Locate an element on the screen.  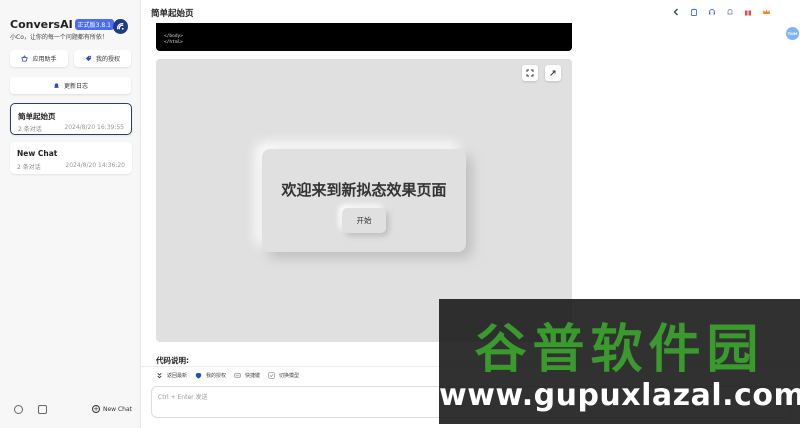
keyboard-icon is located at coordinates (237, 375).